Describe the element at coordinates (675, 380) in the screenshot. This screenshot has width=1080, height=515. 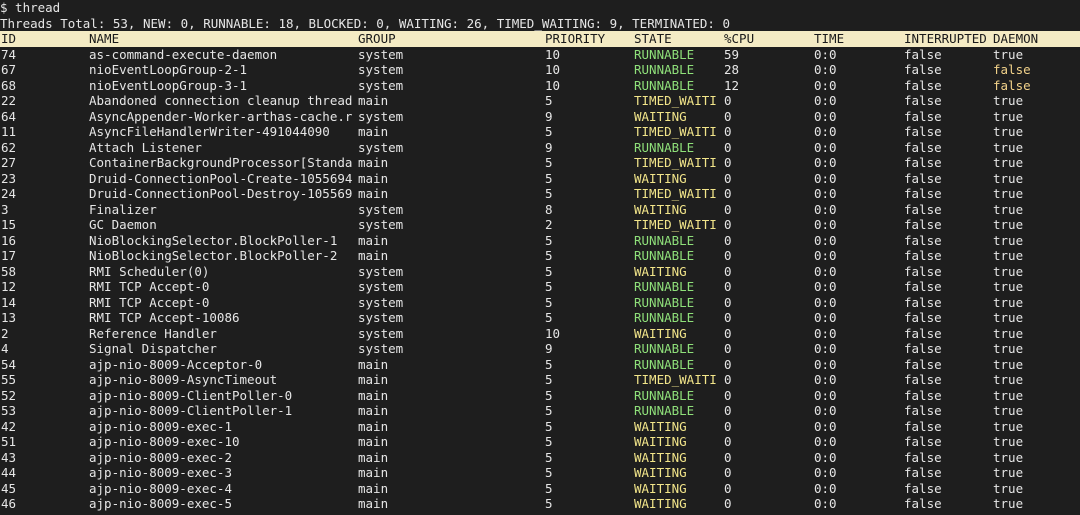
I see `thread-state: TIMED_WAITI` at that location.